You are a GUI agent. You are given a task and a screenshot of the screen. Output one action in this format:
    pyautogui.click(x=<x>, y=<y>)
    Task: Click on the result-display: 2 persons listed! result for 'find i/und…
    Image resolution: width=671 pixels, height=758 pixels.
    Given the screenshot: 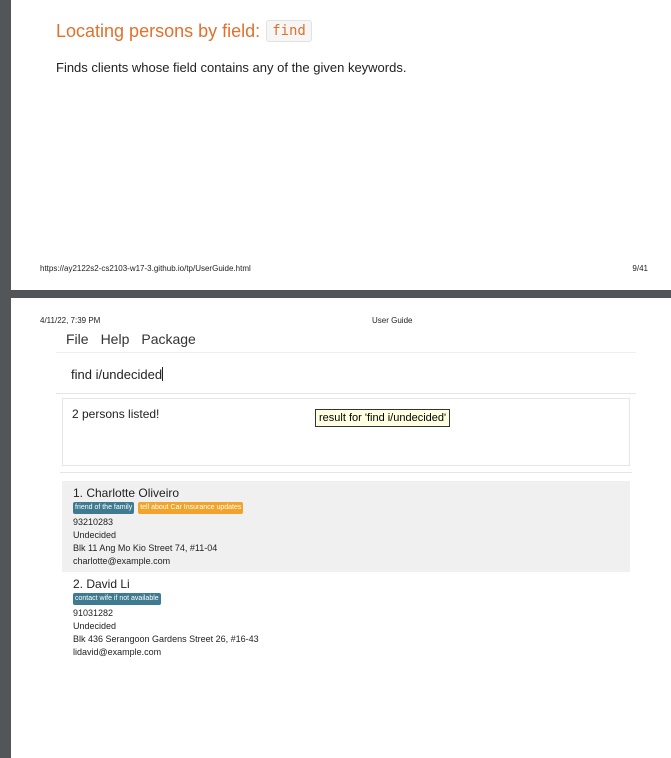 What is the action you would take?
    pyautogui.click(x=346, y=432)
    